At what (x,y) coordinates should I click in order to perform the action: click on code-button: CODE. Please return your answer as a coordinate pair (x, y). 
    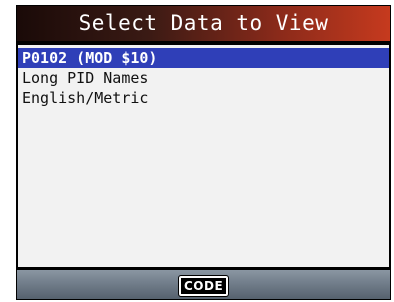
    Looking at the image, I should click on (203, 286).